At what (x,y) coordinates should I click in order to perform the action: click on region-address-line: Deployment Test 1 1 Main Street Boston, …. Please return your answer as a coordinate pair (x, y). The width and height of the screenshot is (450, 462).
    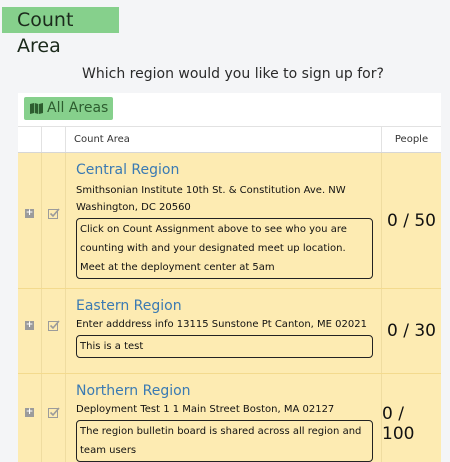
    Looking at the image, I should click on (205, 409).